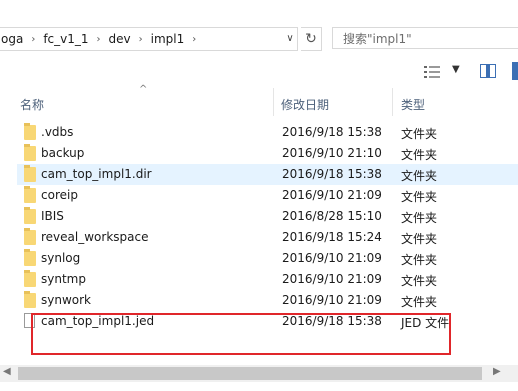 Image resolution: width=518 pixels, height=391 pixels. What do you see at coordinates (66, 300) in the screenshot?
I see `file-name: synwork` at bounding box center [66, 300].